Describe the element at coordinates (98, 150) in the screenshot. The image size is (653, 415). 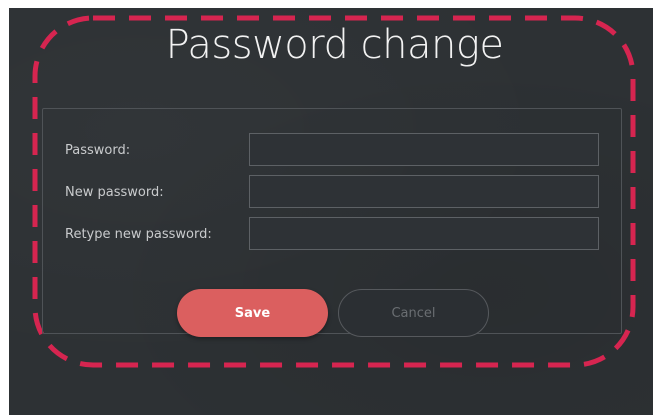
I see `password-label: Password:` at that location.